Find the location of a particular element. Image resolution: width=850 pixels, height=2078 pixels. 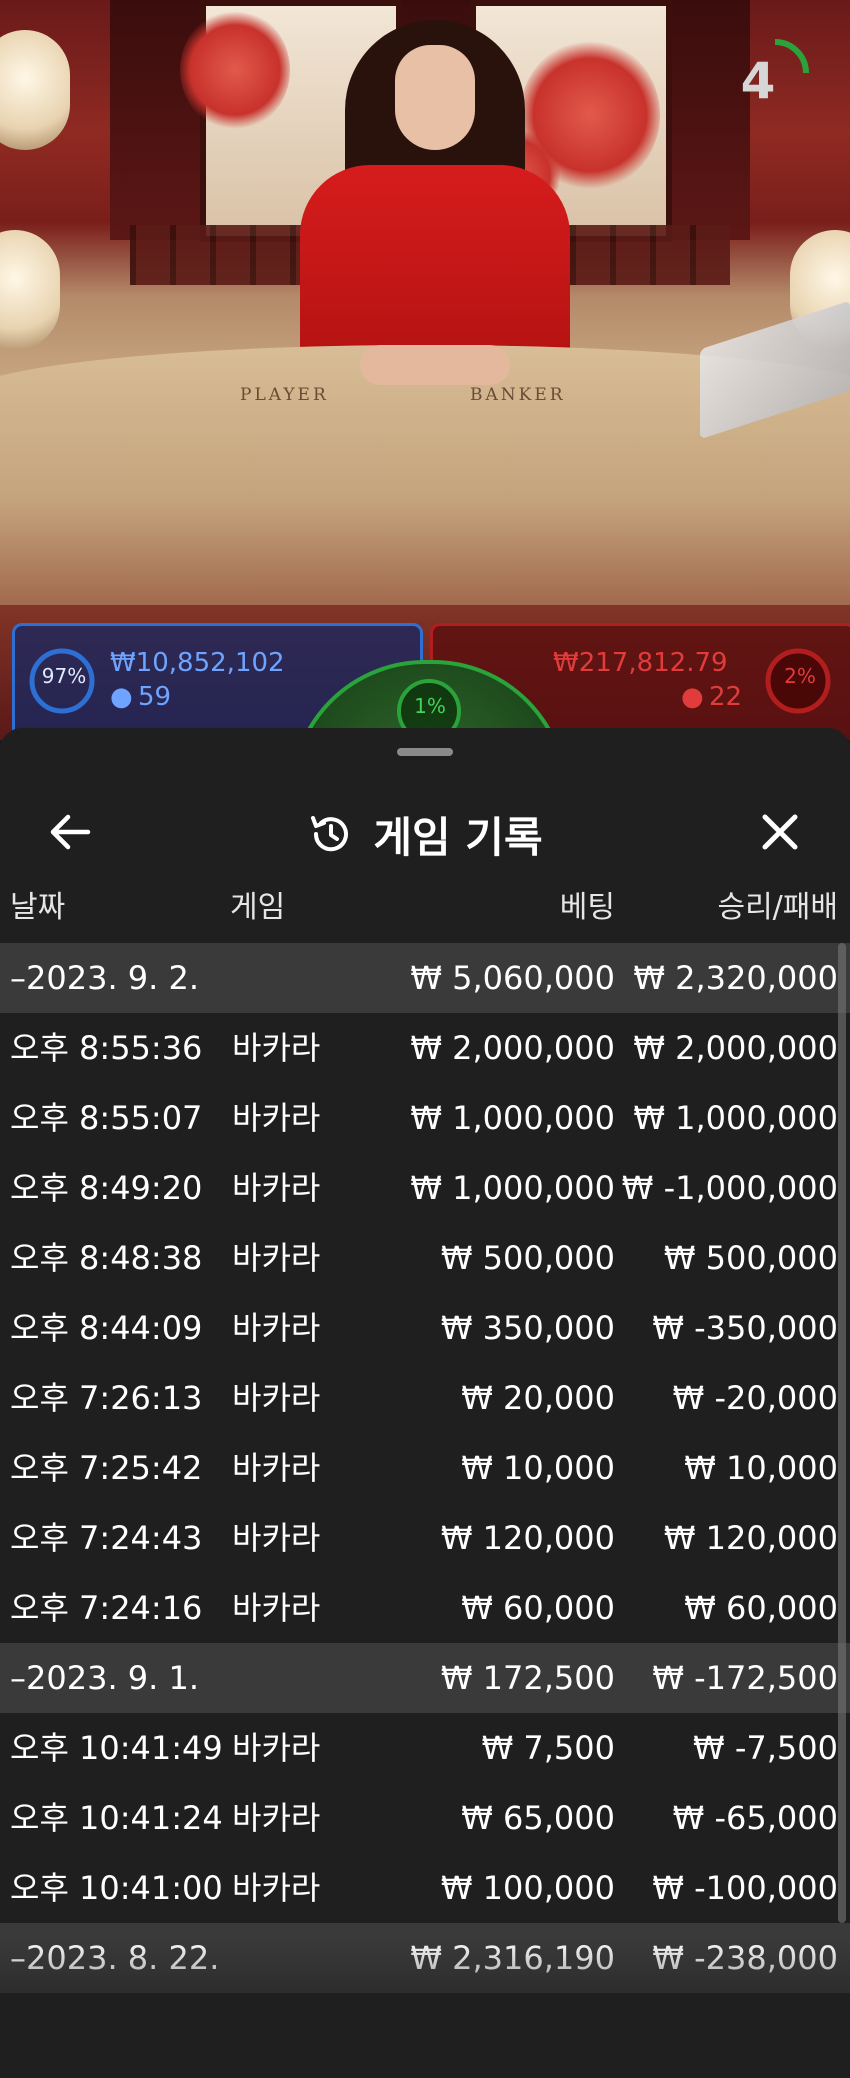

player-count-icon: ● is located at coordinates (121, 697).